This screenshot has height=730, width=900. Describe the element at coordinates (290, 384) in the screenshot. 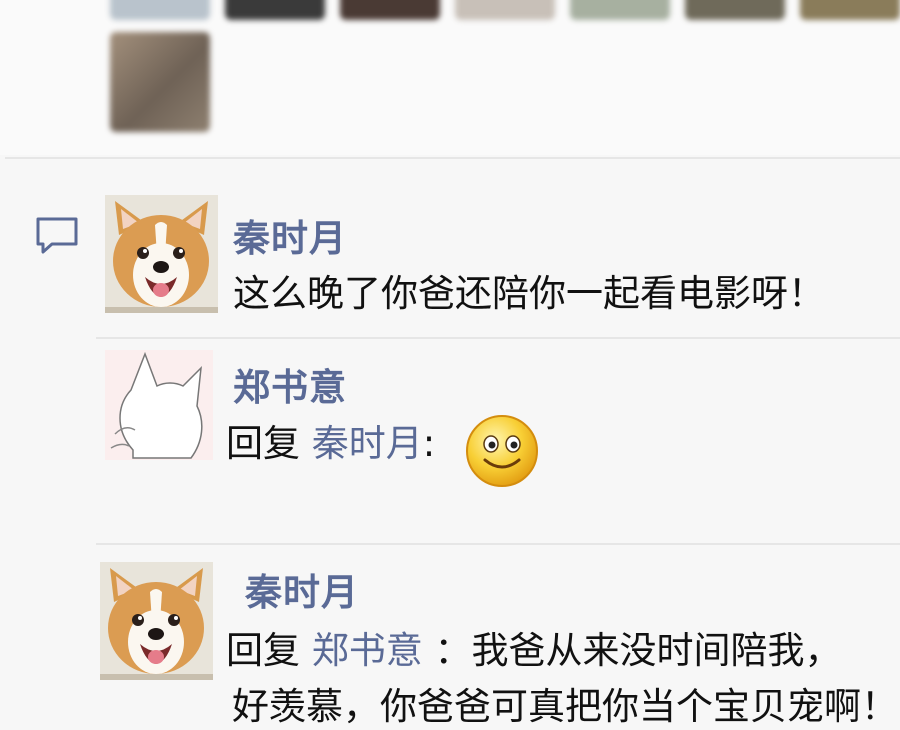

I see `comment-author: 郑书意` at that location.